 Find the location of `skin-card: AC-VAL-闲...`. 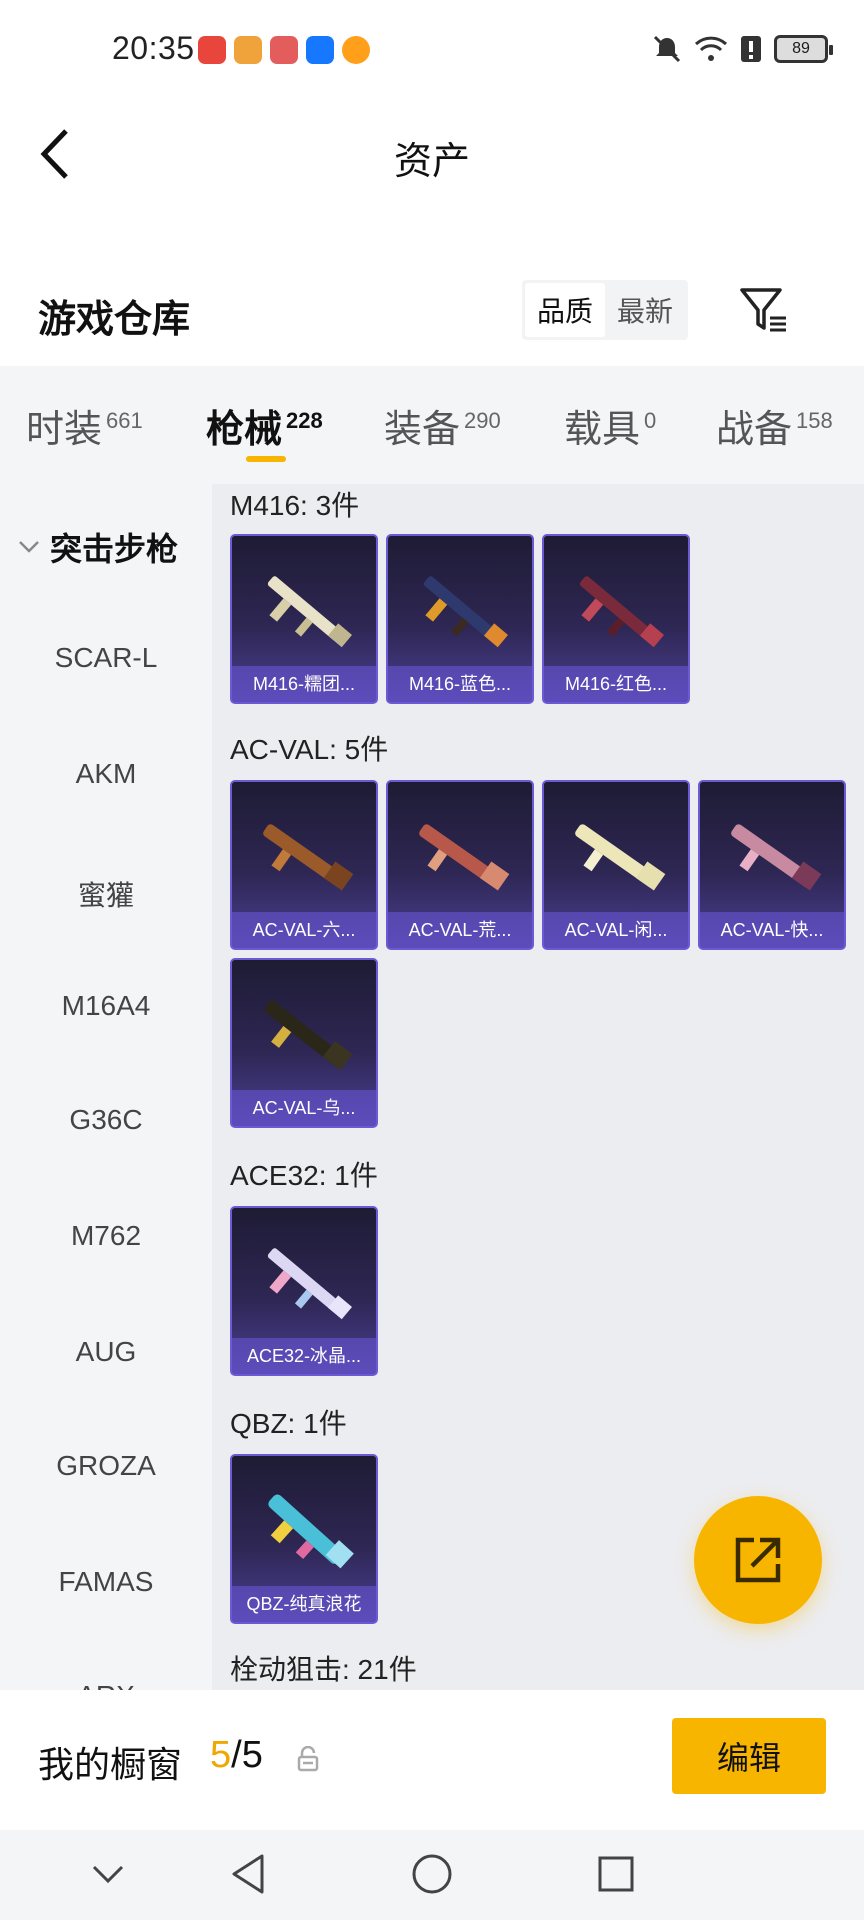

skin-card: AC-VAL-闲... is located at coordinates (616, 865).